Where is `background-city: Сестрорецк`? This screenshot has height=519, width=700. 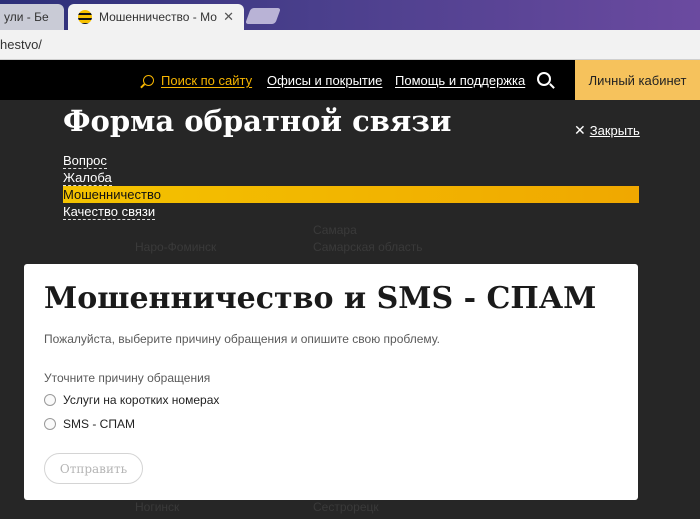
background-city: Сестрорецк is located at coordinates (346, 507).